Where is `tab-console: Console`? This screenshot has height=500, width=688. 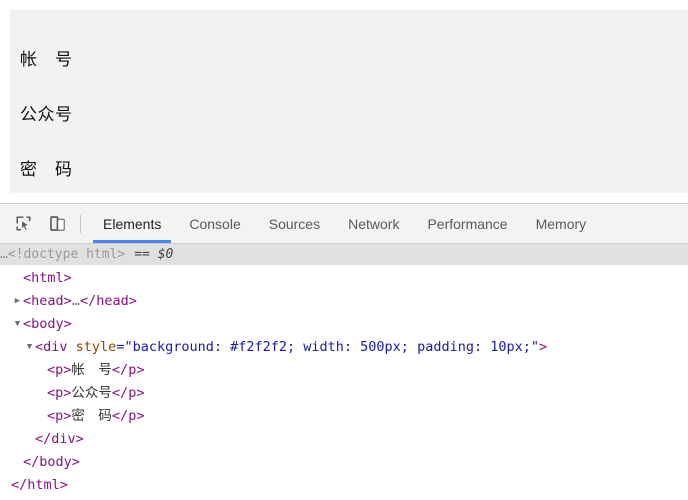
tab-console: Console is located at coordinates (214, 223).